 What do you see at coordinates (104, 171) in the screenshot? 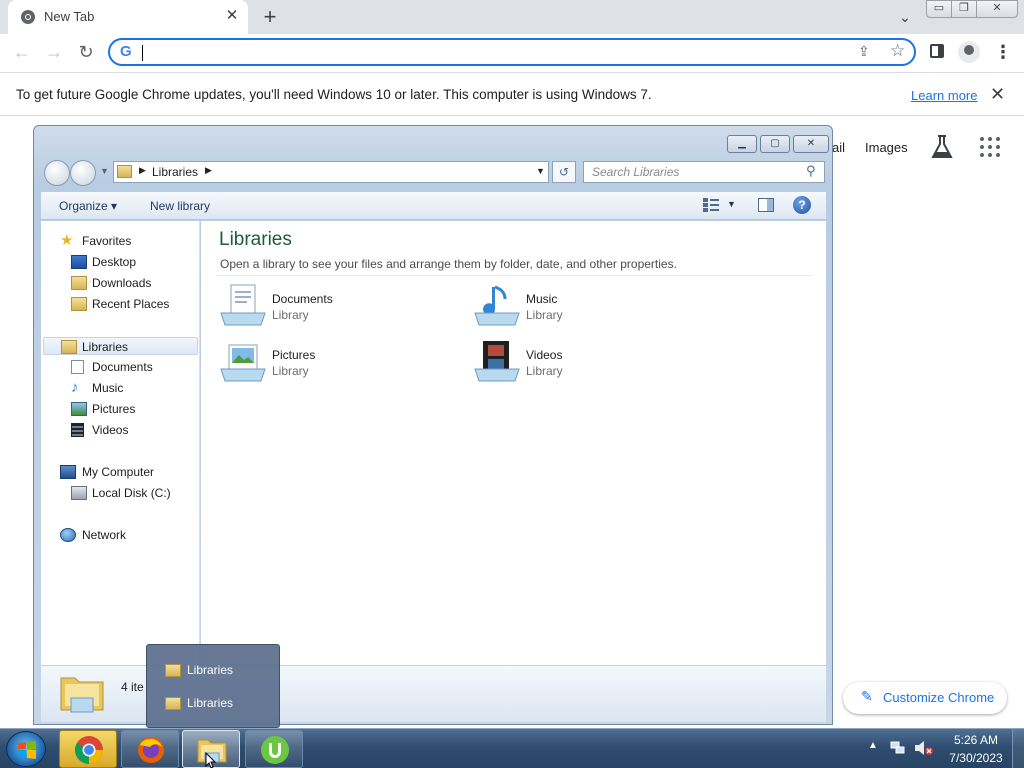
I see `recent-pages-dropdown-icon: ▼` at bounding box center [104, 171].